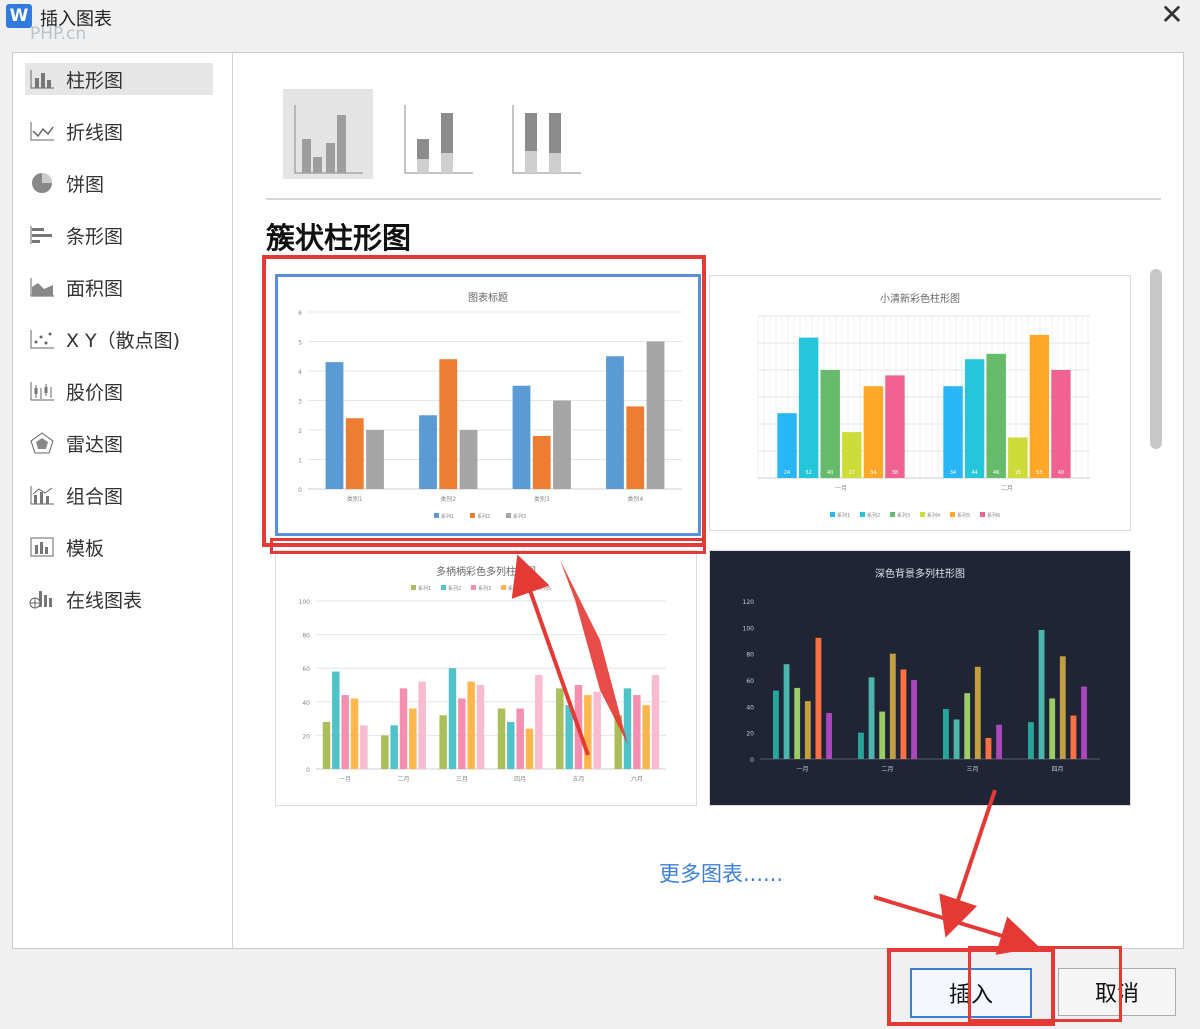 The width and height of the screenshot is (1200, 1029). I want to click on chart-template-thumbnail: 深色背景多列柱形图 0 20 40 60 80 100 120 一月 二月 三月 四月, so click(920, 678).